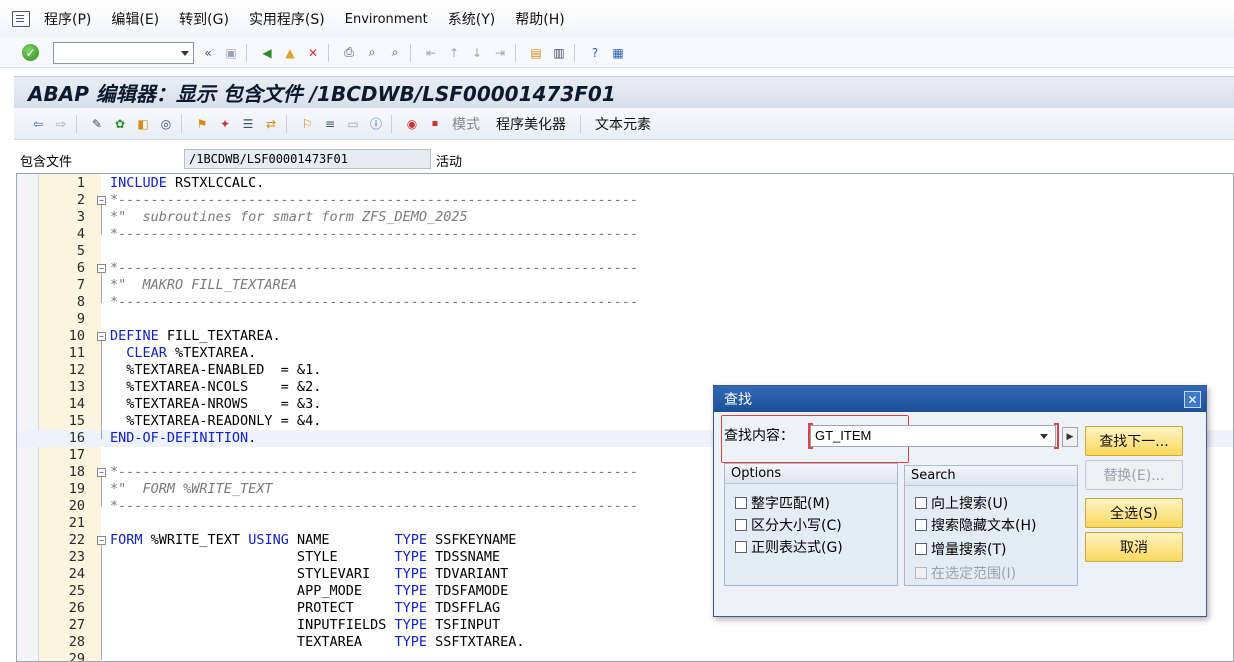  What do you see at coordinates (166, 124) in the screenshot?
I see `activate-icon: ◎` at bounding box center [166, 124].